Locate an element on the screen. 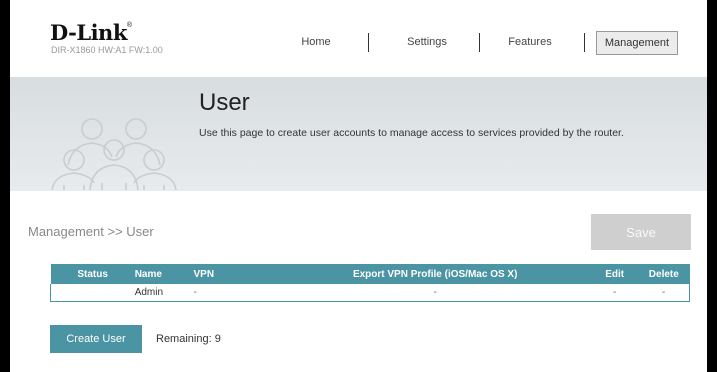 Image resolution: width=717 pixels, height=372 pixels. col-vpn: VPN is located at coordinates (236, 274).